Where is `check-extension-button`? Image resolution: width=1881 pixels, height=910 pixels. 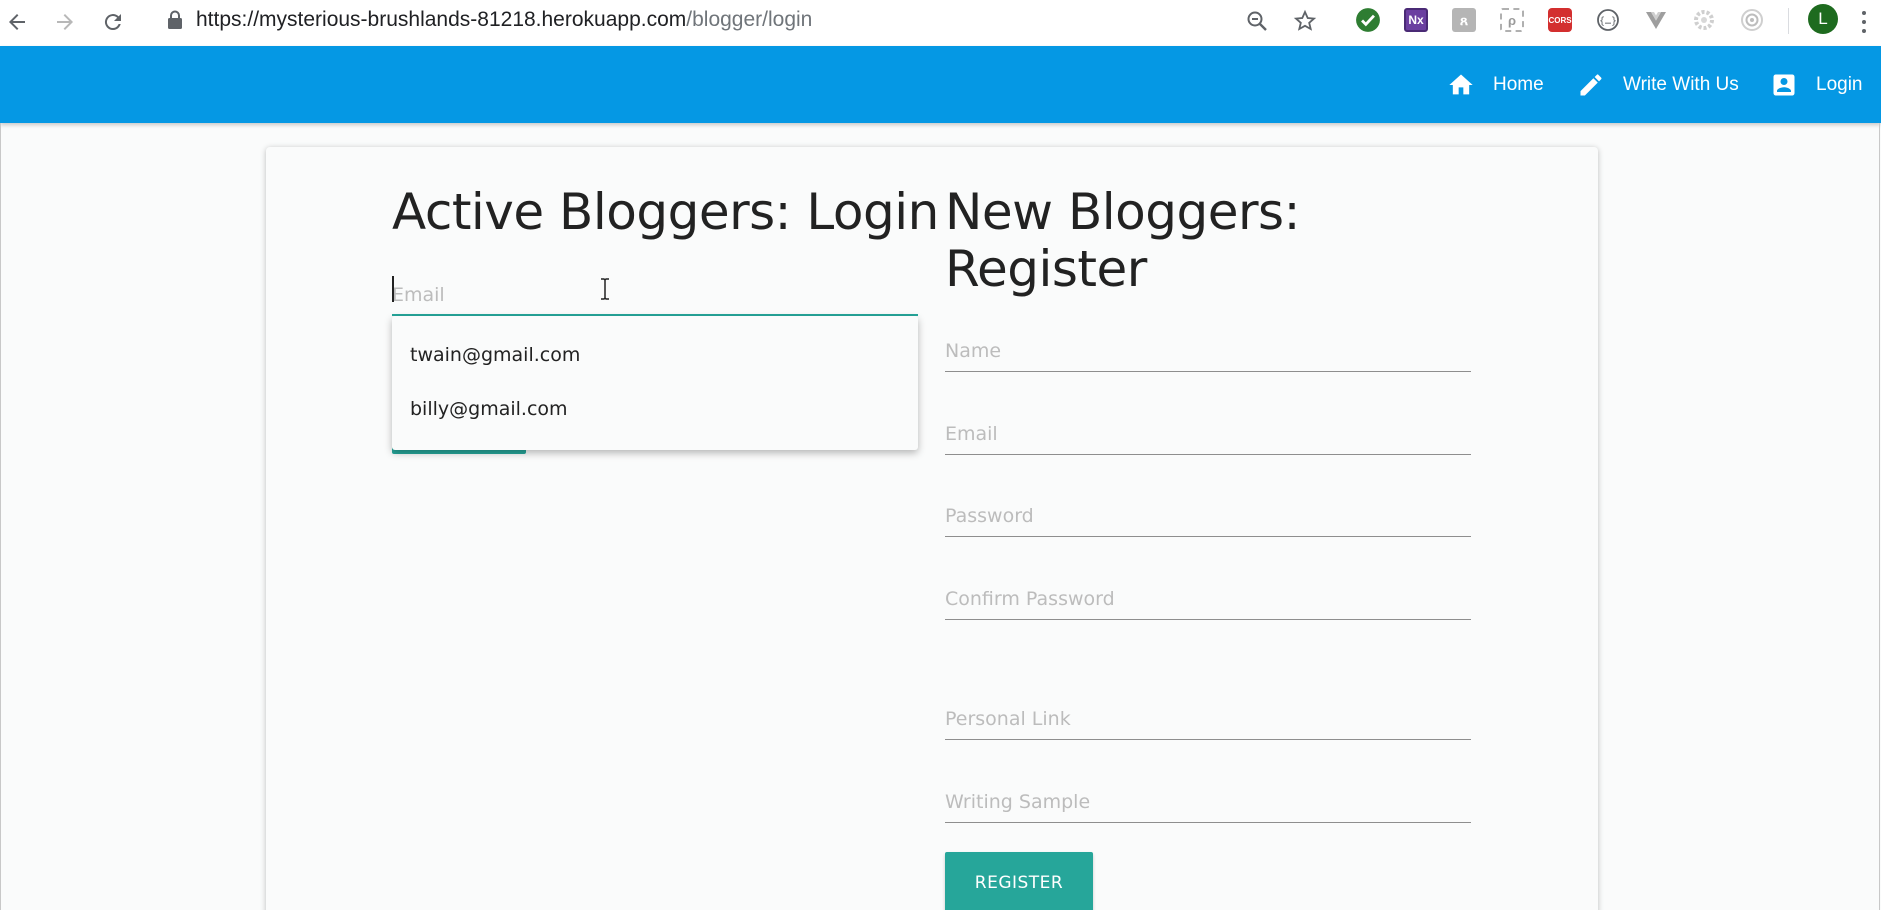
check-extension-button is located at coordinates (1368, 20).